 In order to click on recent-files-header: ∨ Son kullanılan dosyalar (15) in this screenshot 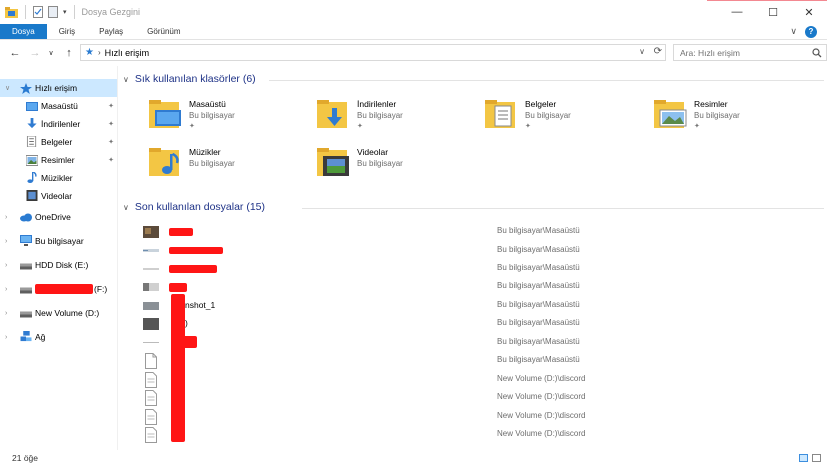, I will do `click(194, 207)`.